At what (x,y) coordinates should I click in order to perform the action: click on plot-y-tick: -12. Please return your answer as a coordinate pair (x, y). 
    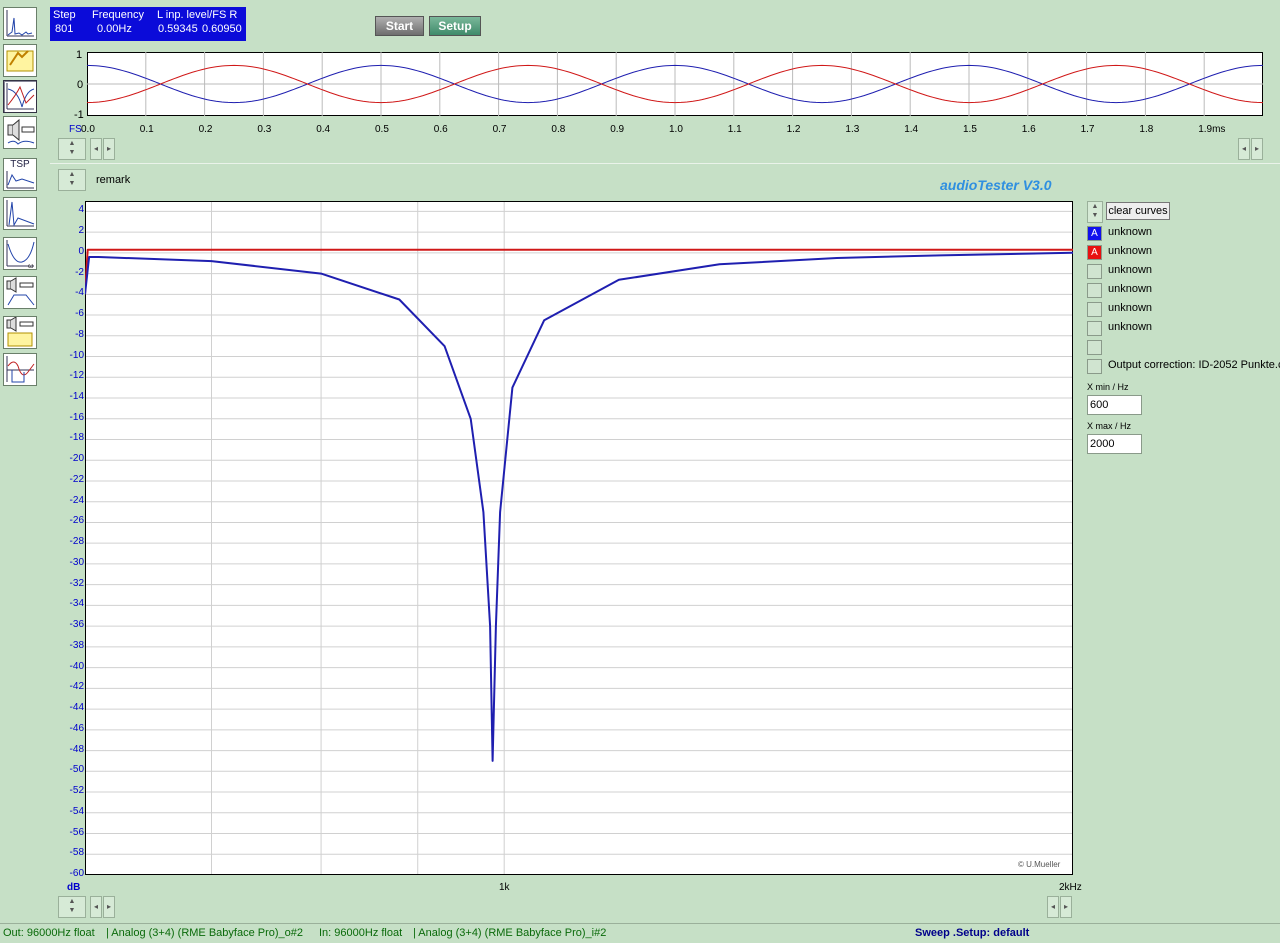
    Looking at the image, I should click on (76, 376).